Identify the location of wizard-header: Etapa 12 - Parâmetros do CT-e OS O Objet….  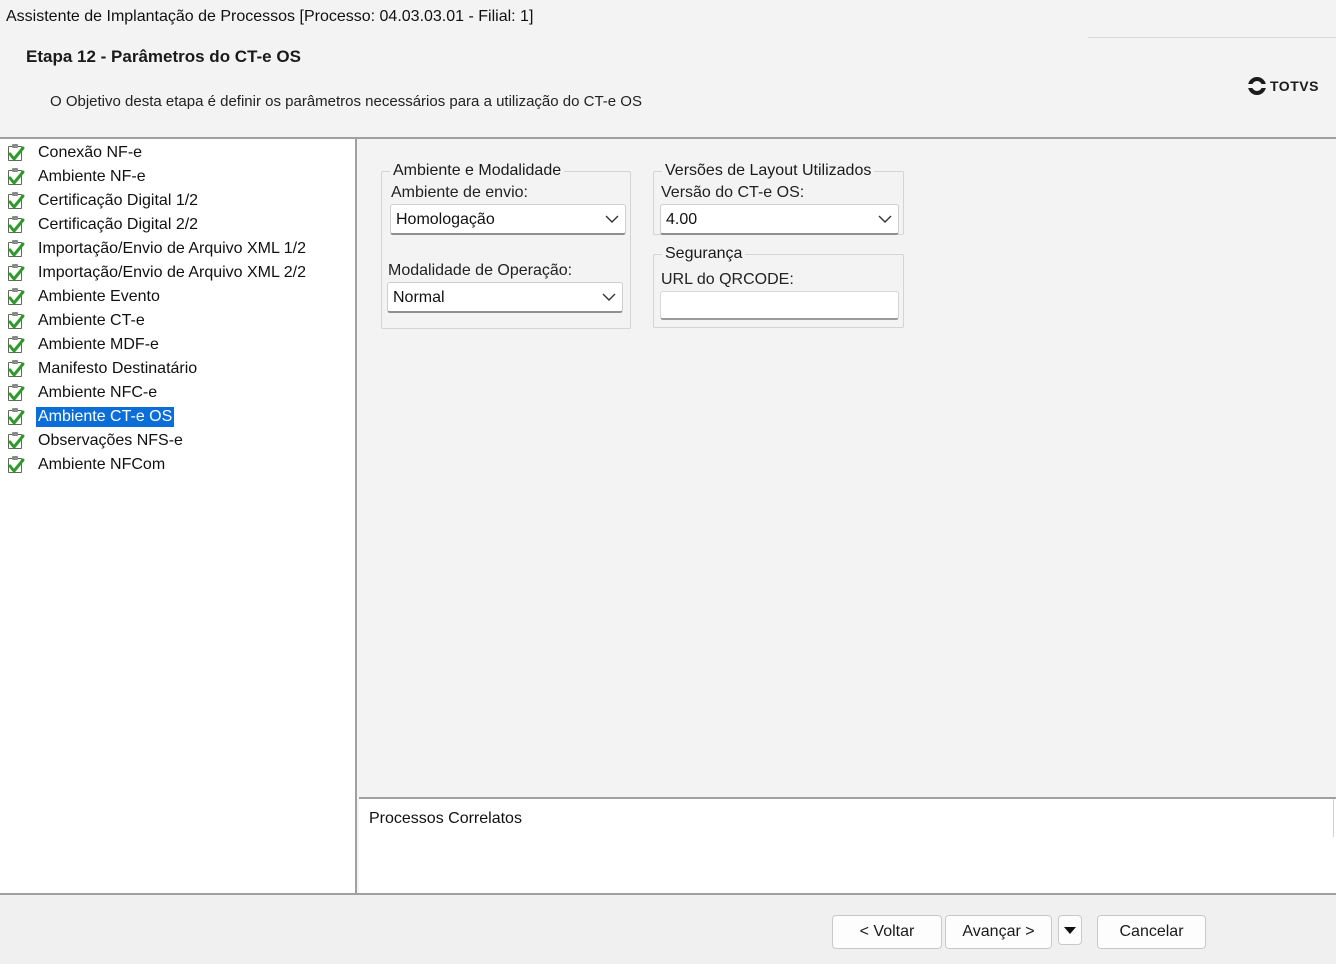
(668, 86).